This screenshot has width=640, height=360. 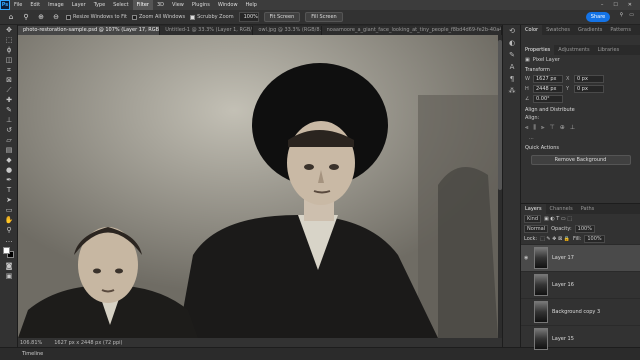 I want to click on menu-type: Type, so click(x=99, y=5).